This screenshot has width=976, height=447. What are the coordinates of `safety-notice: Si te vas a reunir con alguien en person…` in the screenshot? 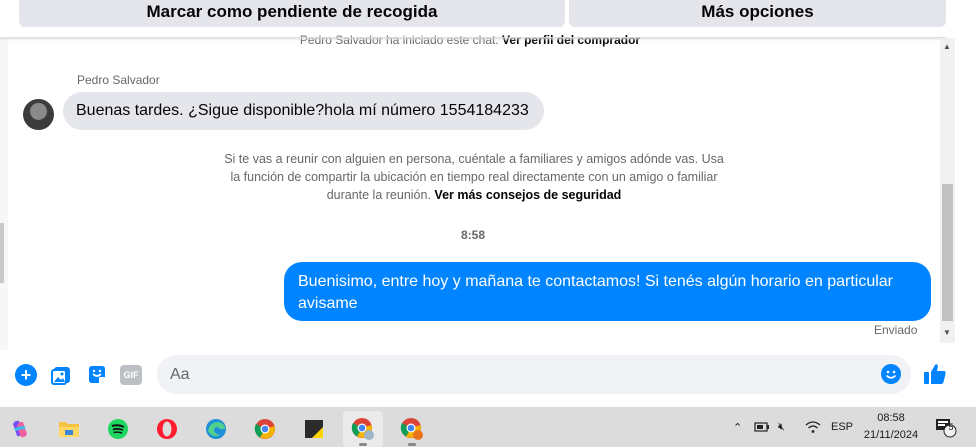 It's located at (474, 177).